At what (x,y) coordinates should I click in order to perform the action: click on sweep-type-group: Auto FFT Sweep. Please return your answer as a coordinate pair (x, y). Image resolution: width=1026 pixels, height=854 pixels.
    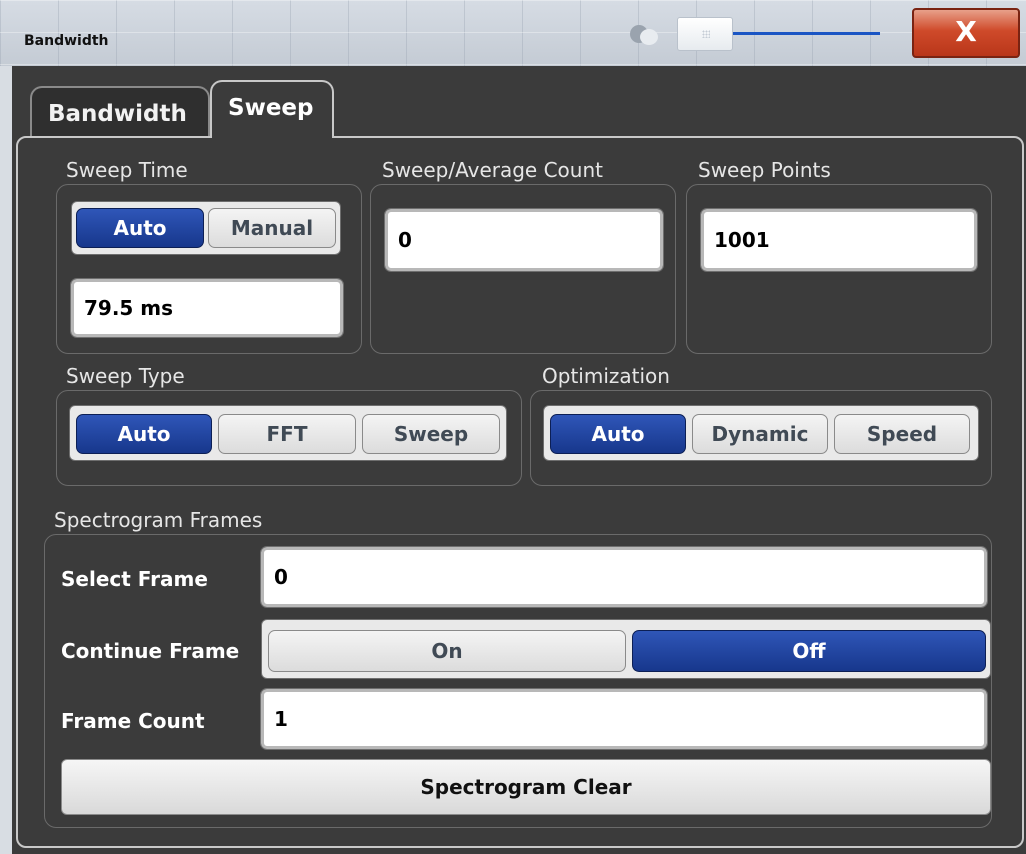
    Looking at the image, I should click on (289, 438).